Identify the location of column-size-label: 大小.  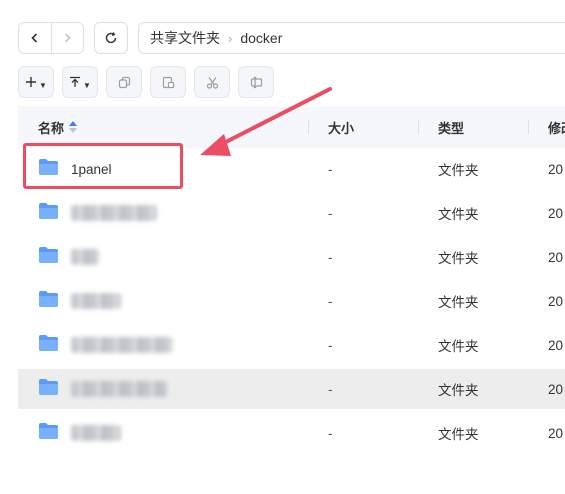
(341, 128).